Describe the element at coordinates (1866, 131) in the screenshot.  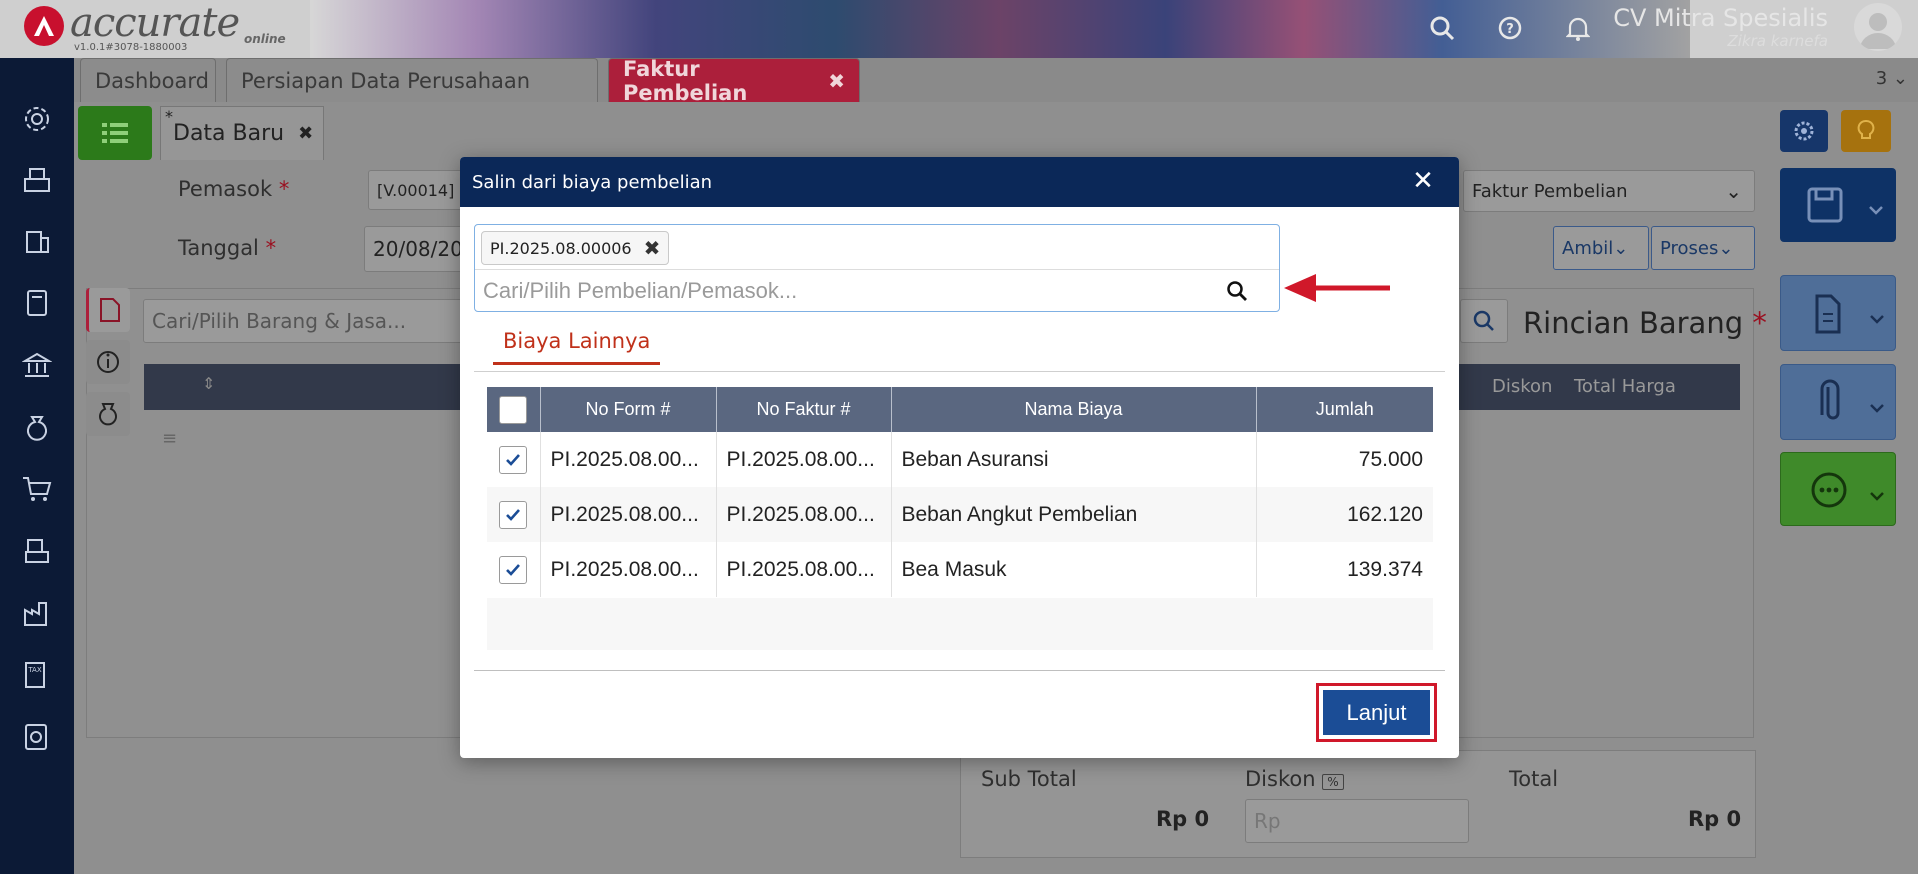
I see `lightbulb-button` at that location.